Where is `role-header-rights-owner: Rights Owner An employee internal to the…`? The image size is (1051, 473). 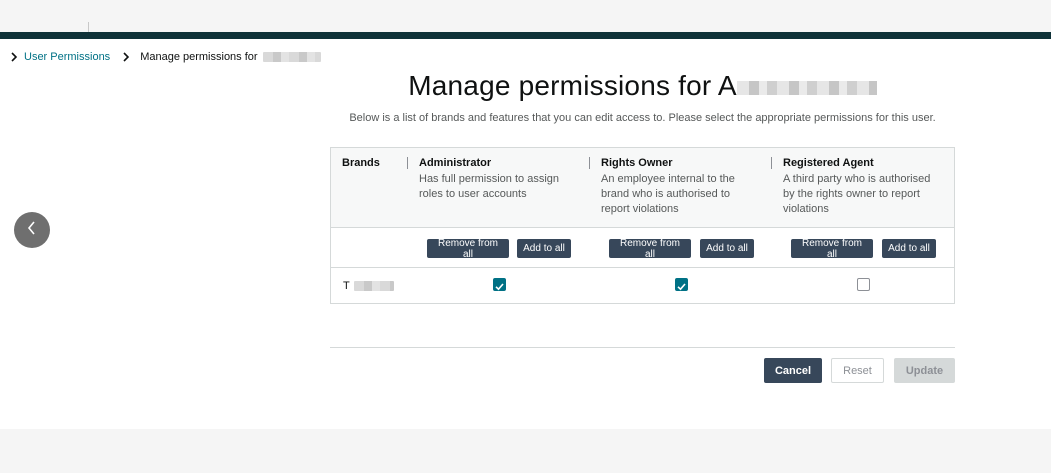
role-header-rights-owner: Rights Owner An employee internal to the… is located at coordinates (680, 187).